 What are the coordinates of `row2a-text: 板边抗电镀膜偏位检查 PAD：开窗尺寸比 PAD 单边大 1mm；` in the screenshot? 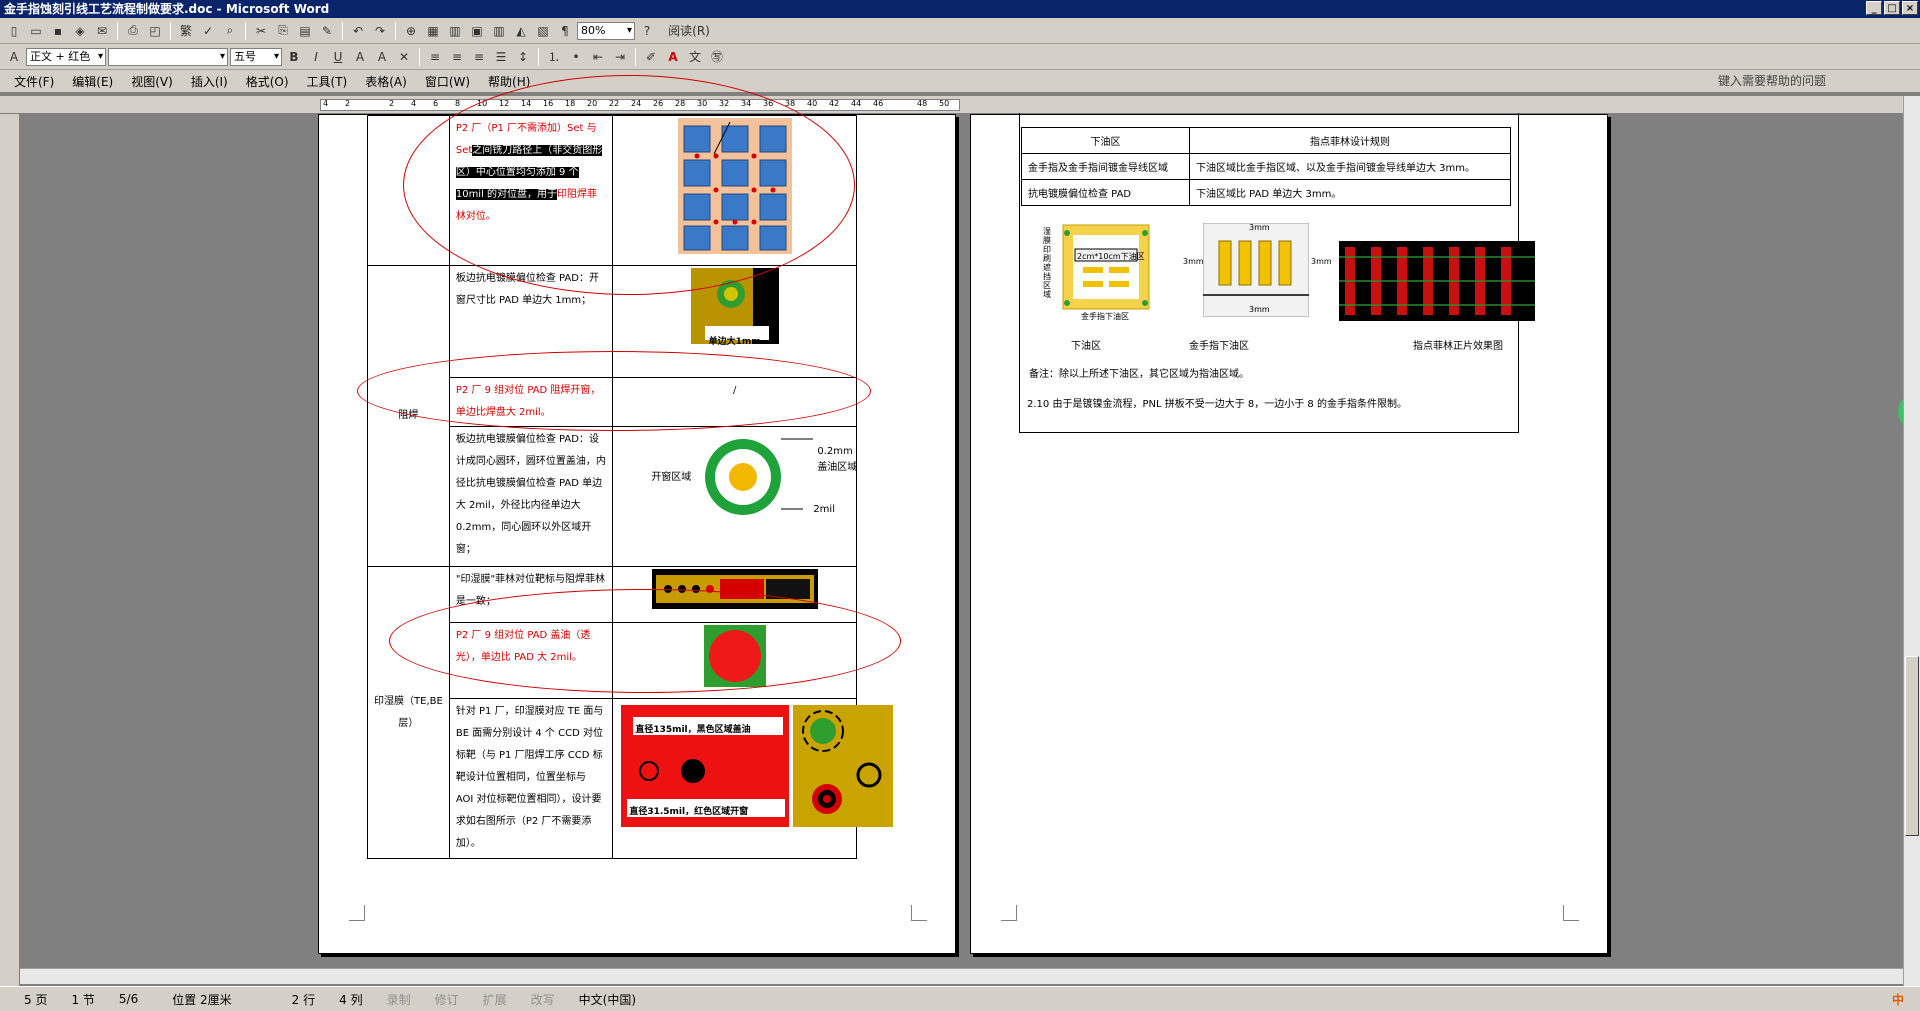 It's located at (527, 289).